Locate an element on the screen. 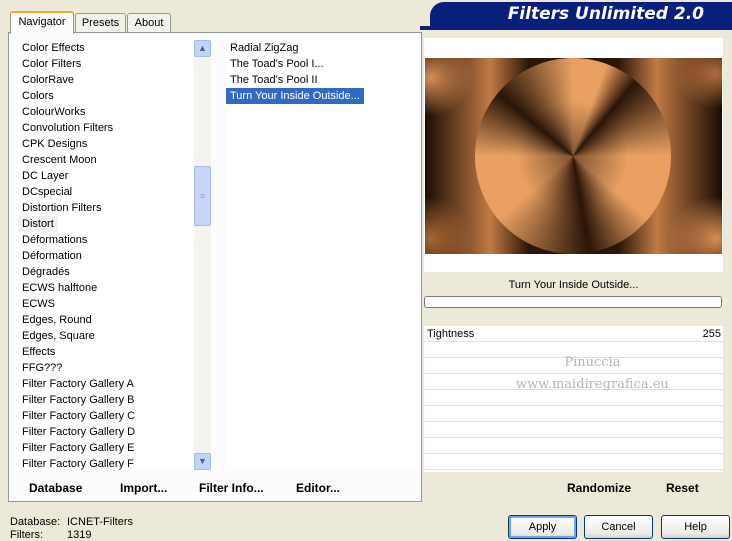  category-list-item: ECWS is located at coordinates (106, 304).